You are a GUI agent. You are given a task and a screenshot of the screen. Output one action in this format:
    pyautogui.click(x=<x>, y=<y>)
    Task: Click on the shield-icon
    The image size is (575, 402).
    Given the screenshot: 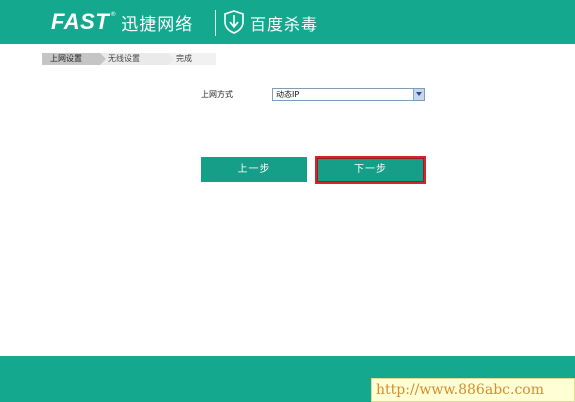 What is the action you would take?
    pyautogui.click(x=234, y=22)
    